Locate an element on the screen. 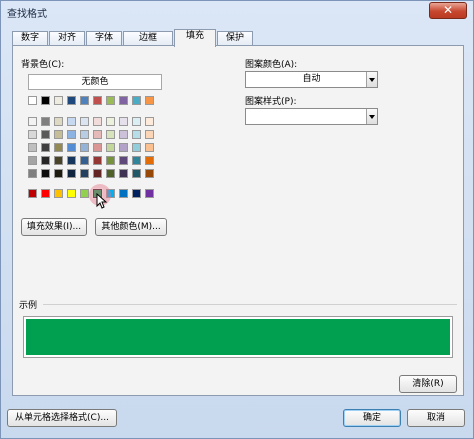 The width and height of the screenshot is (474, 439). close-icon: ✕ is located at coordinates (448, 10).